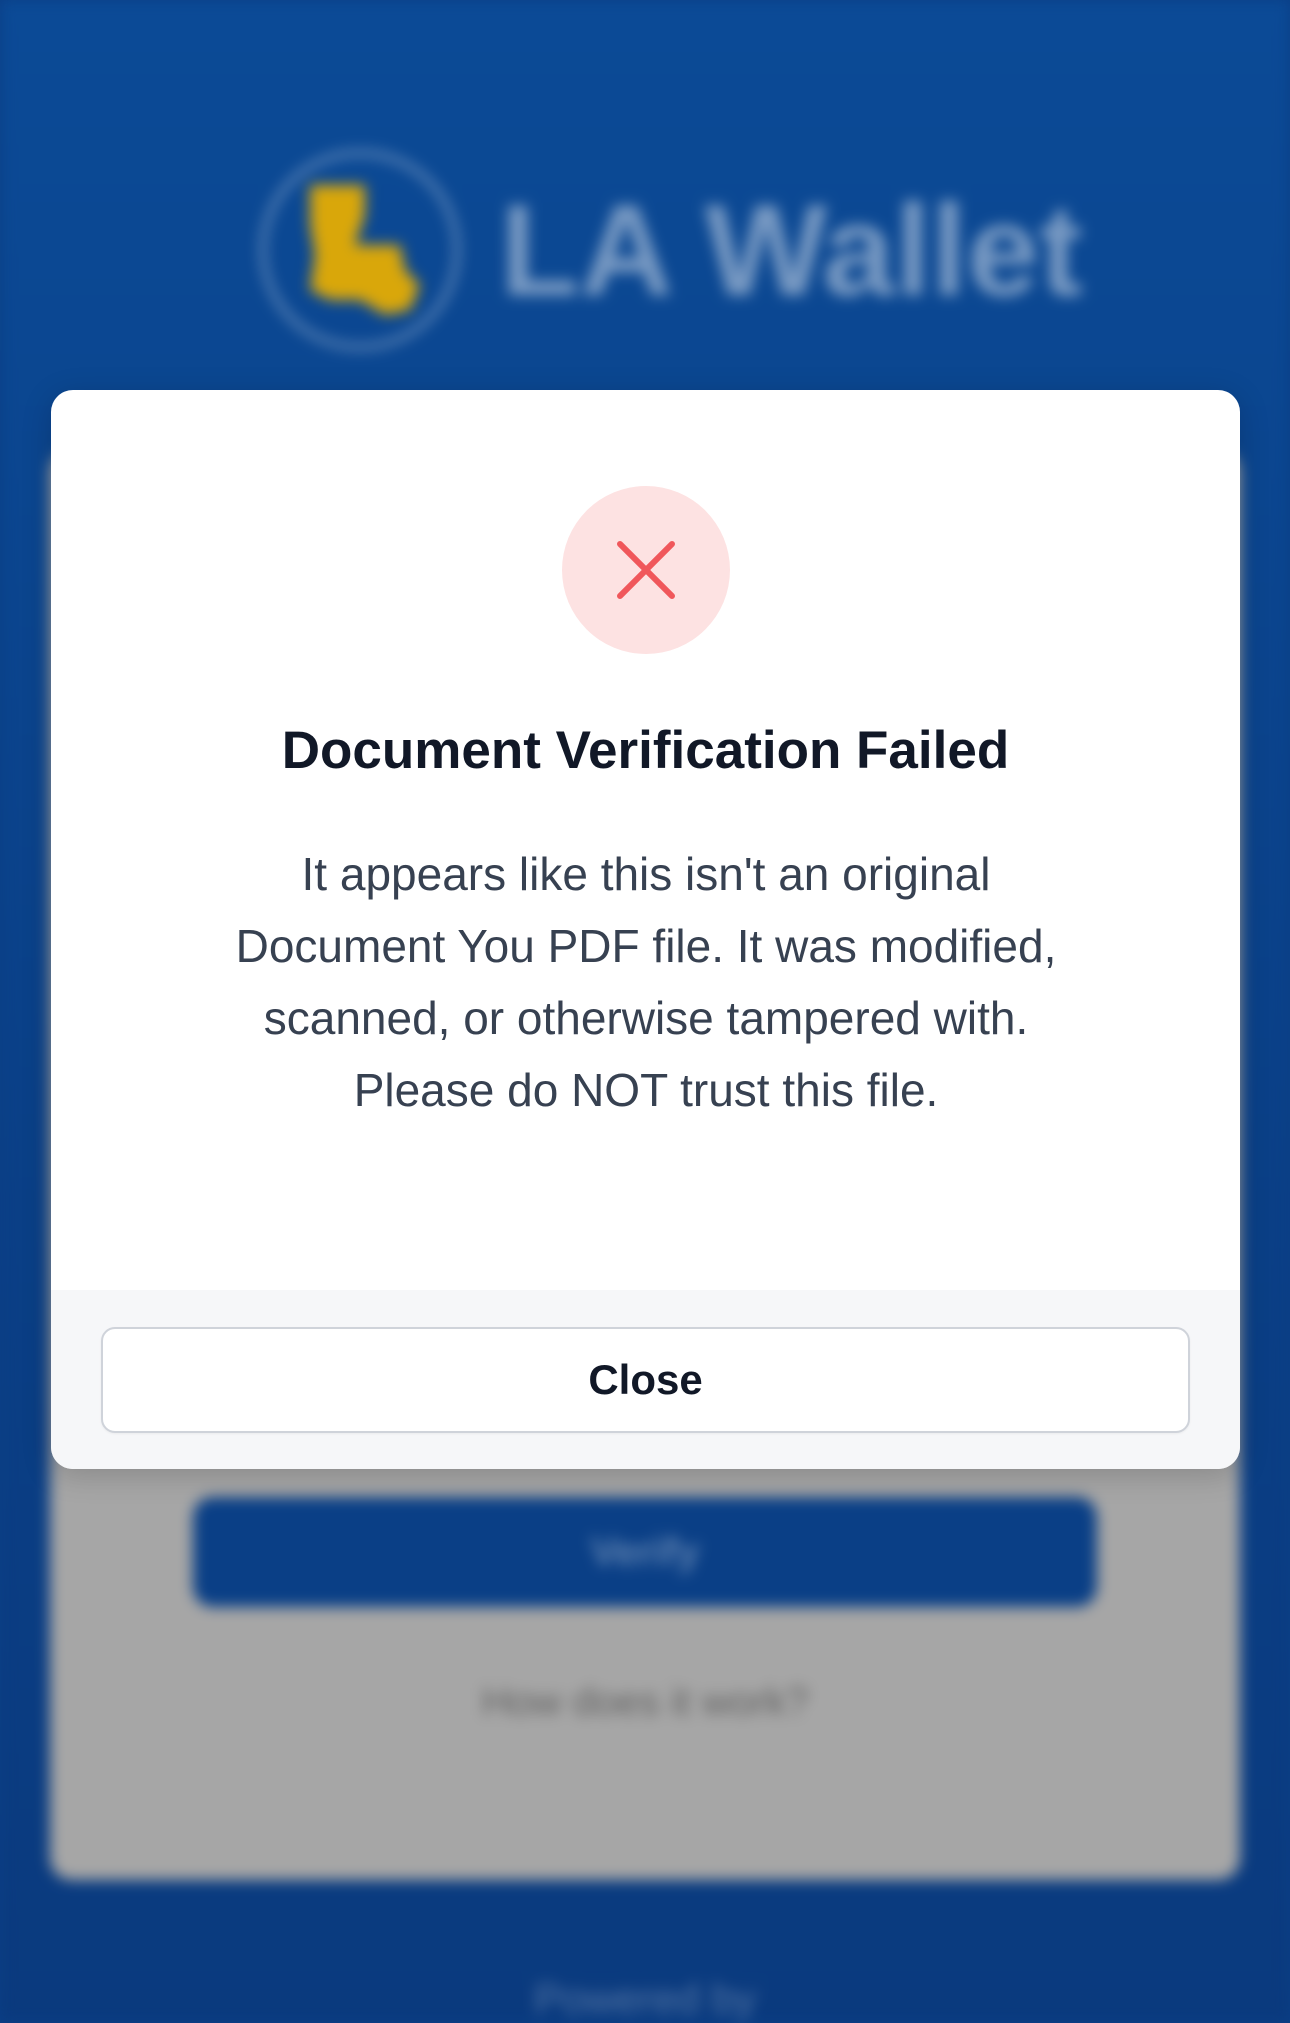 Image resolution: width=1290 pixels, height=2023 pixels. I want to click on louisiana-state-icon, so click(365, 250).